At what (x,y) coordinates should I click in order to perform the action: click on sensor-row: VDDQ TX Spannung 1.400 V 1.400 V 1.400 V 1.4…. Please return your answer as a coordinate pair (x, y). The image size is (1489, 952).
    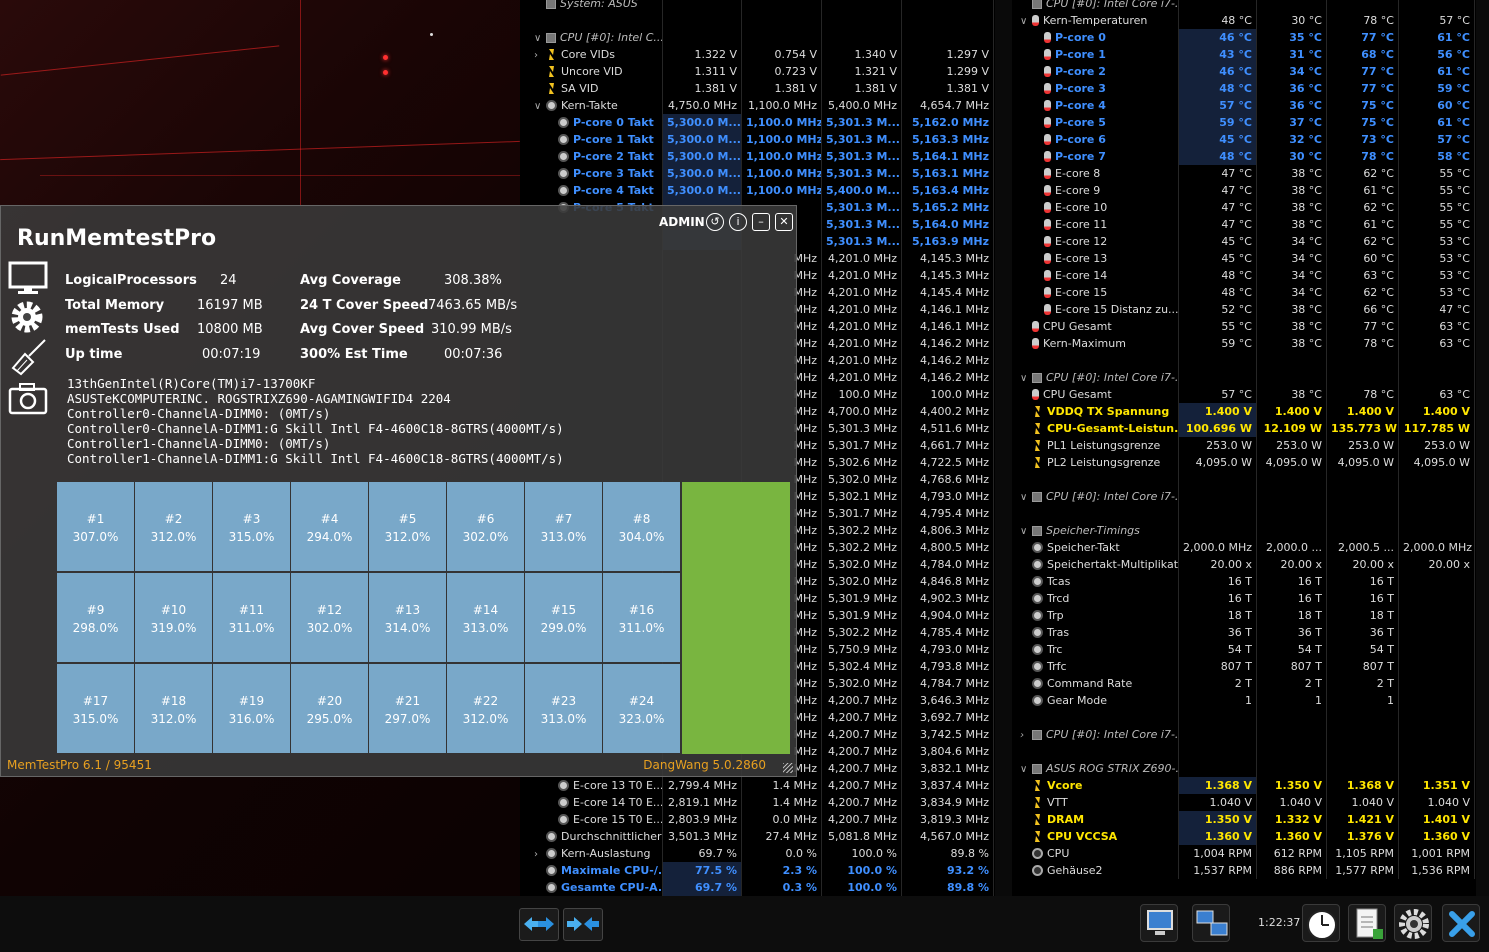
    Looking at the image, I should click on (1244, 411).